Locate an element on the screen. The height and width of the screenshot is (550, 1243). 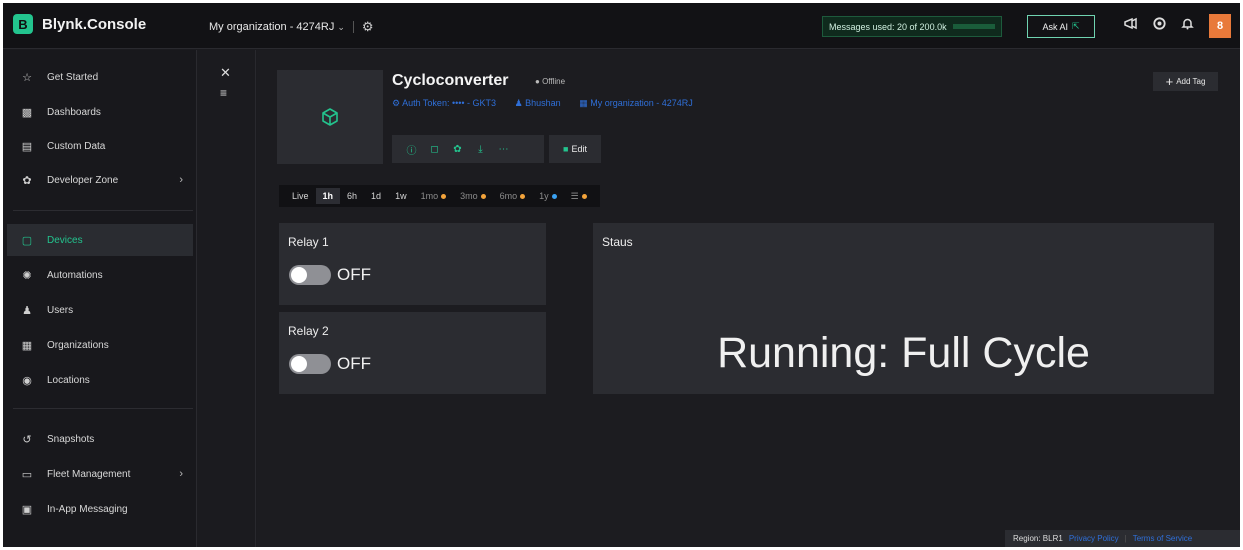
automation-icon: ✺ is located at coordinates (27, 275).